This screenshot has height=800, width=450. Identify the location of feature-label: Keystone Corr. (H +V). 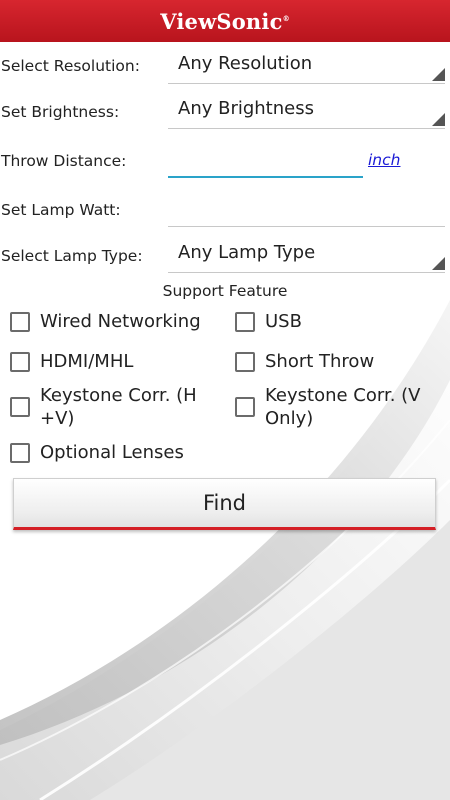
(118, 407).